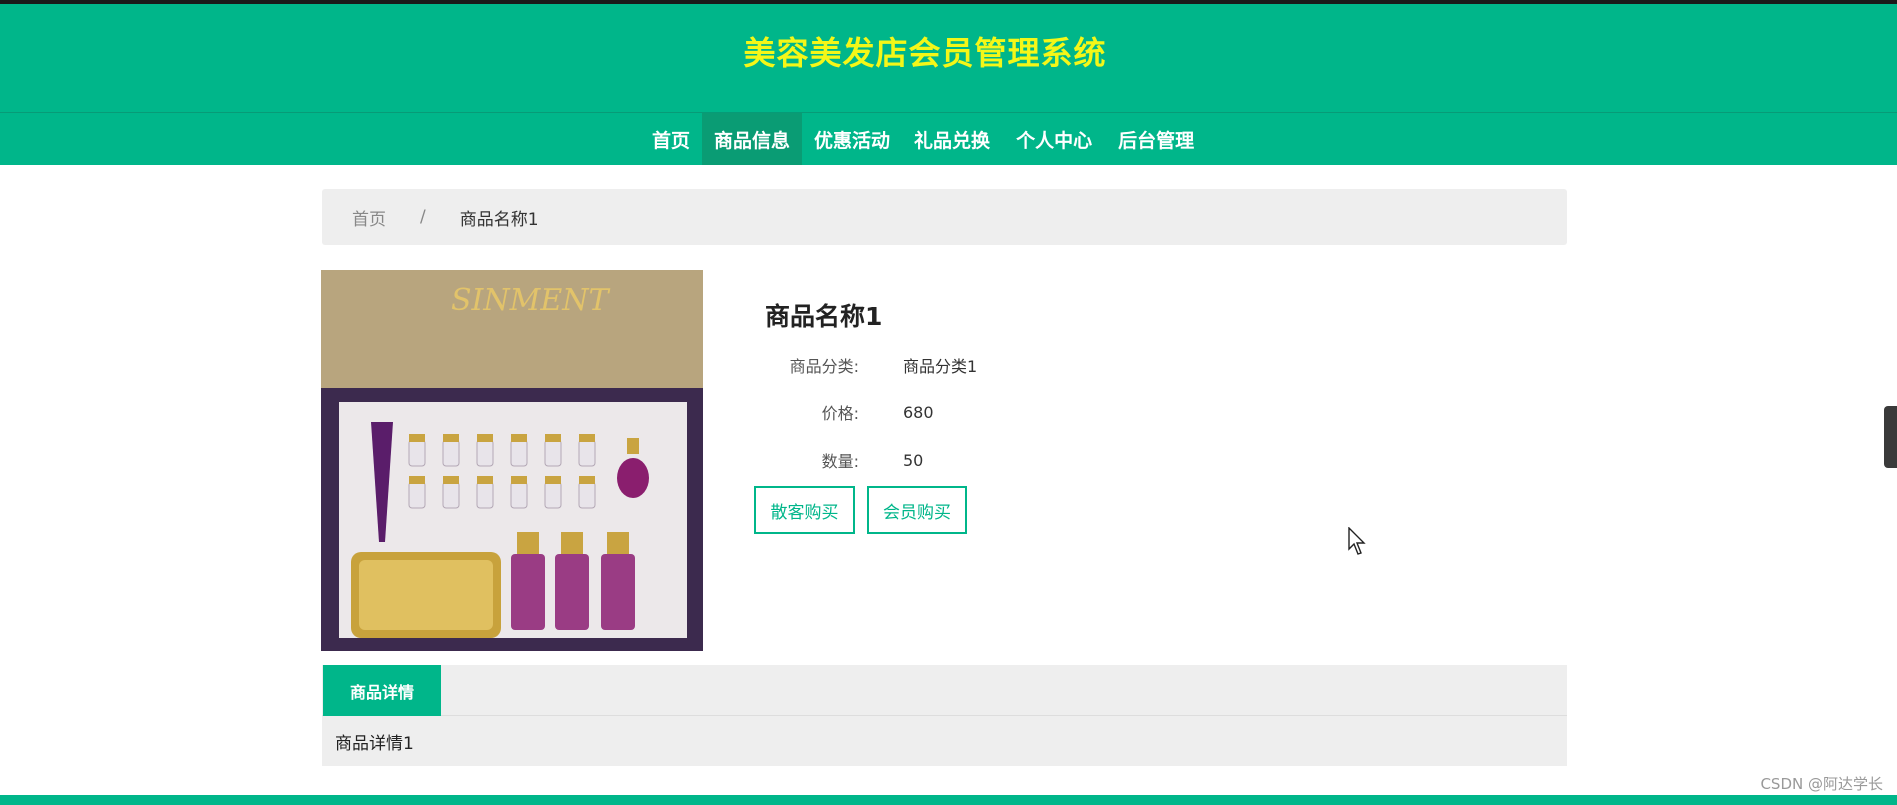 The width and height of the screenshot is (1897, 805). I want to click on guest-buy-button: 散客购买, so click(804, 510).